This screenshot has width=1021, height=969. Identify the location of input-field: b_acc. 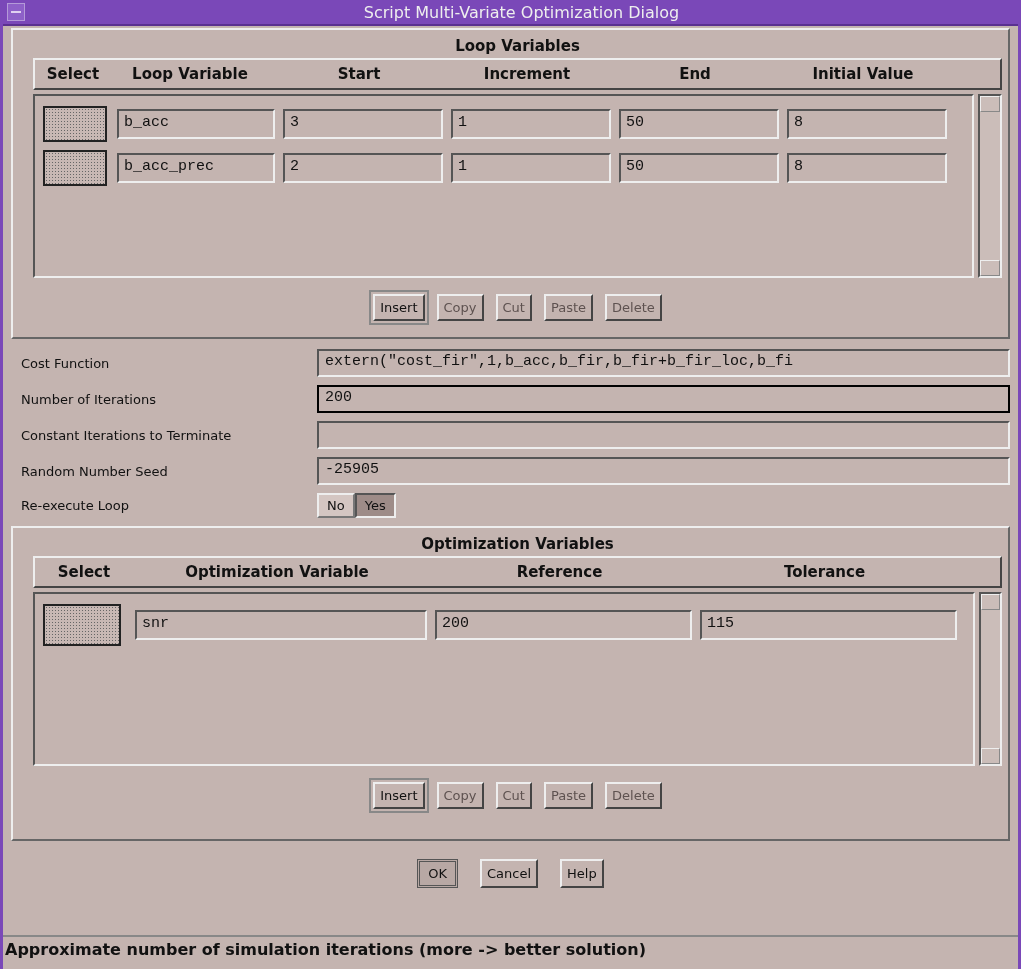
(196, 124).